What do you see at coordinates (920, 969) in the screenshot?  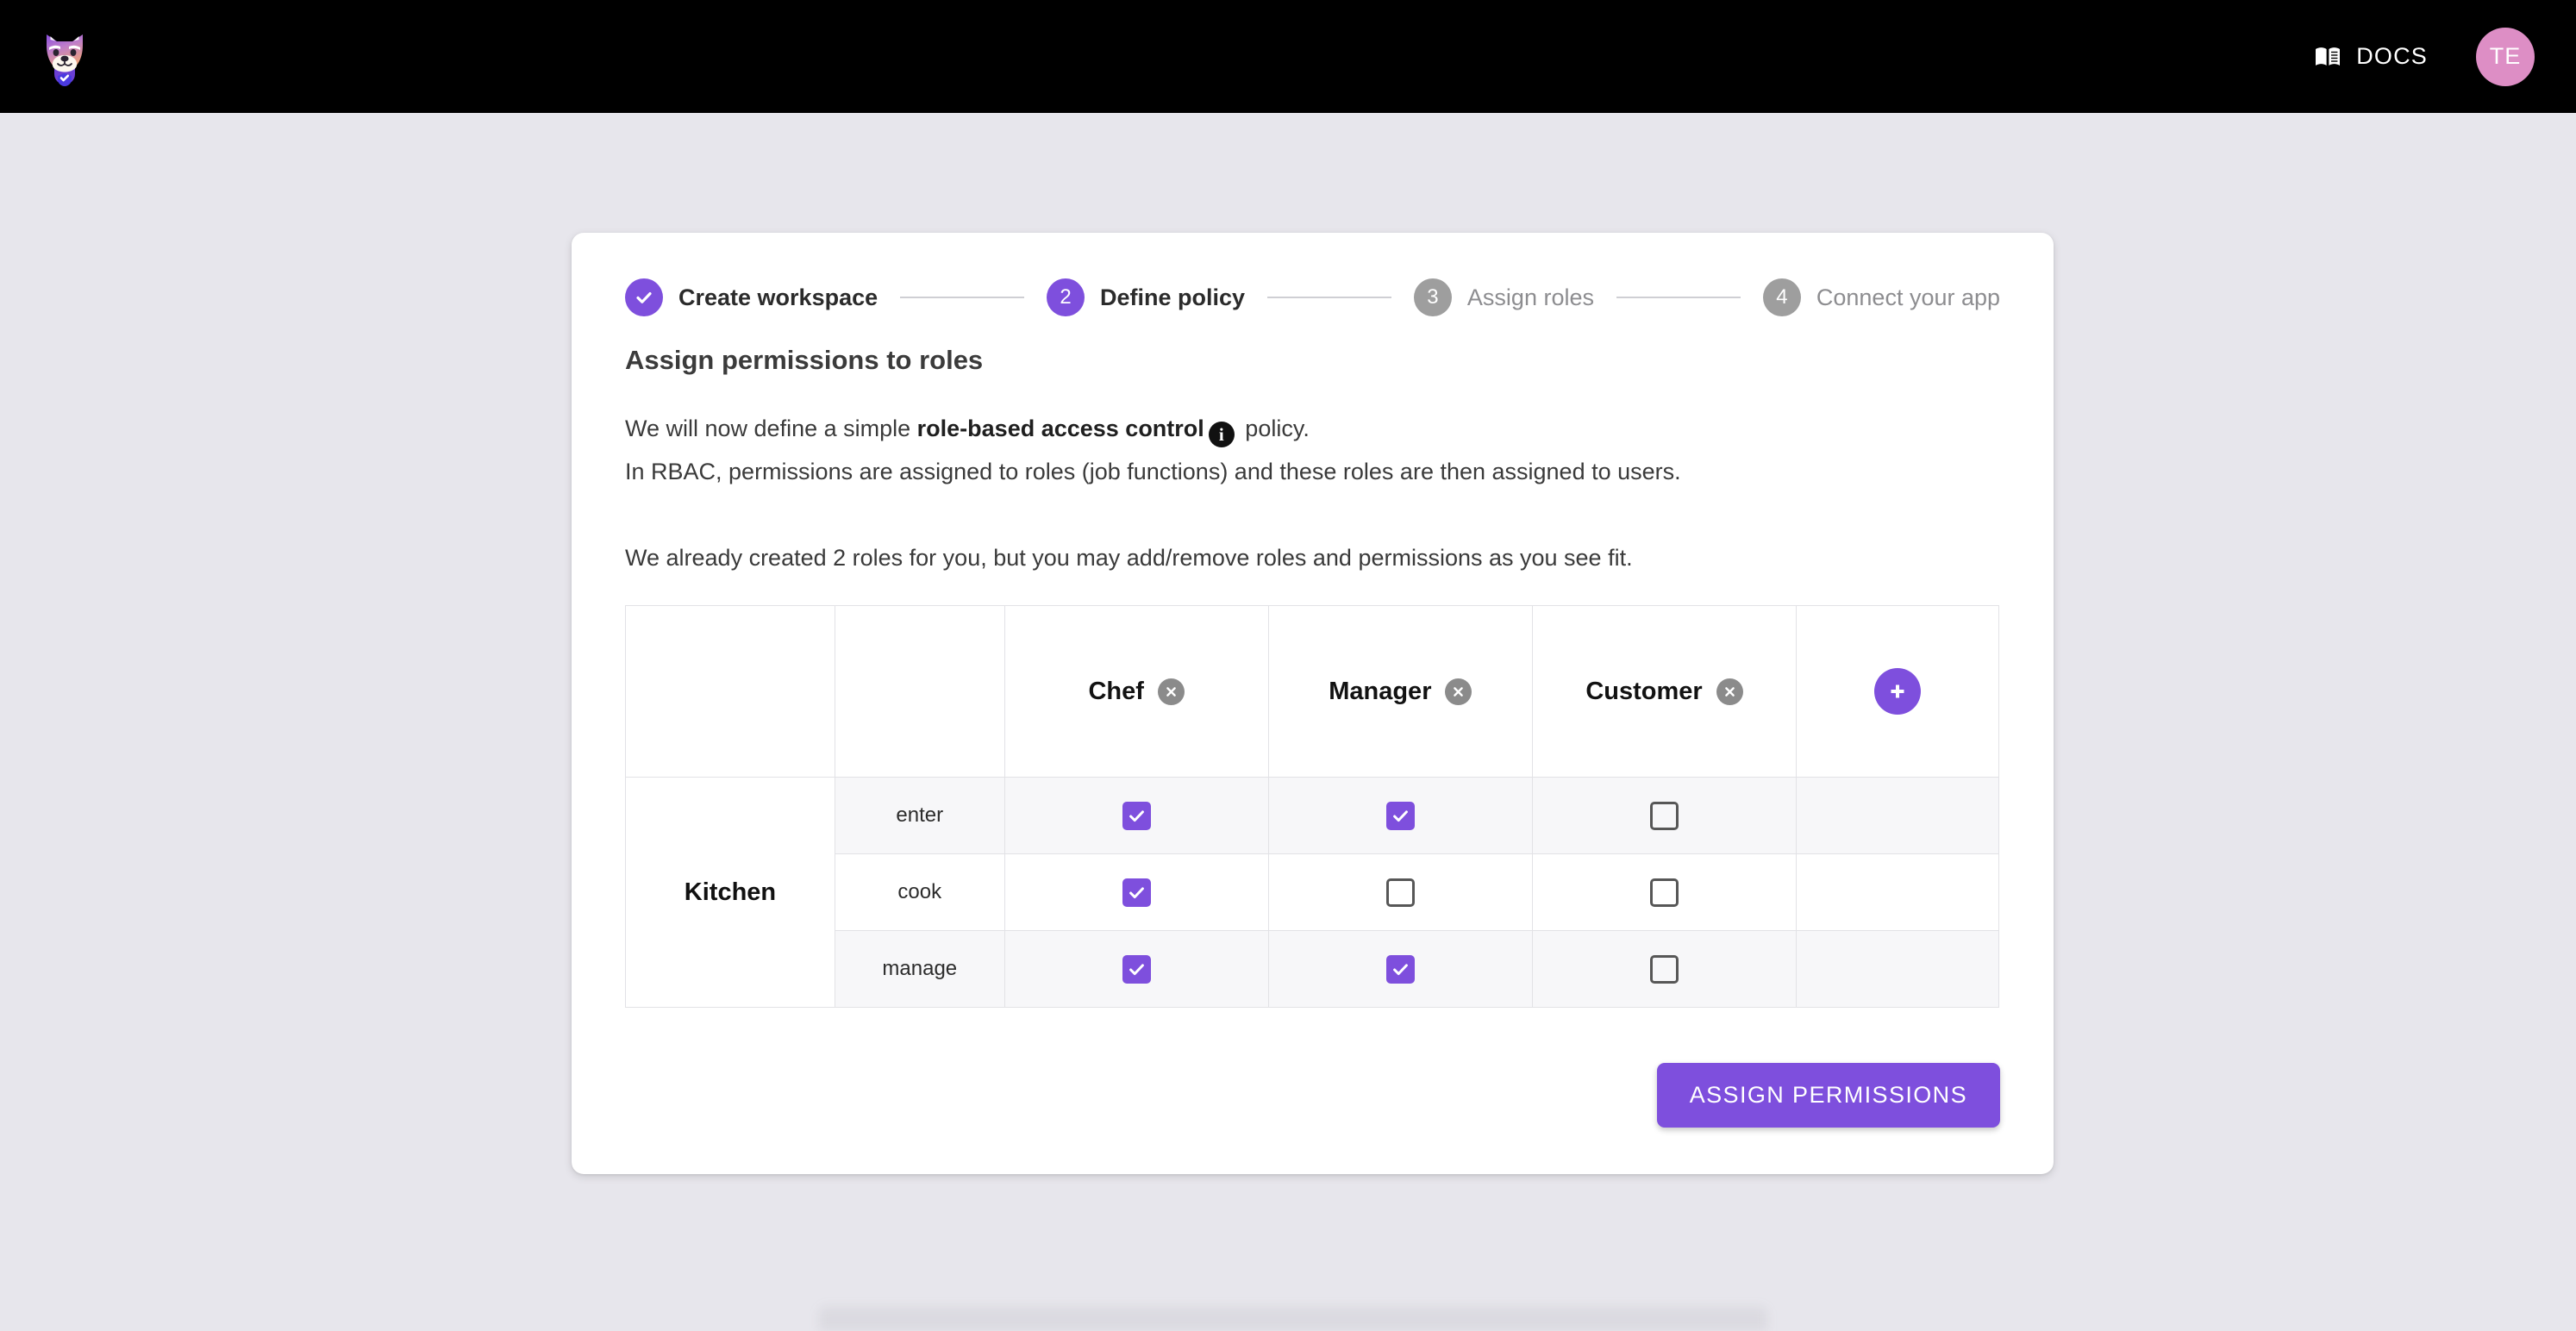 I see `permission-name-manage: manage` at bounding box center [920, 969].